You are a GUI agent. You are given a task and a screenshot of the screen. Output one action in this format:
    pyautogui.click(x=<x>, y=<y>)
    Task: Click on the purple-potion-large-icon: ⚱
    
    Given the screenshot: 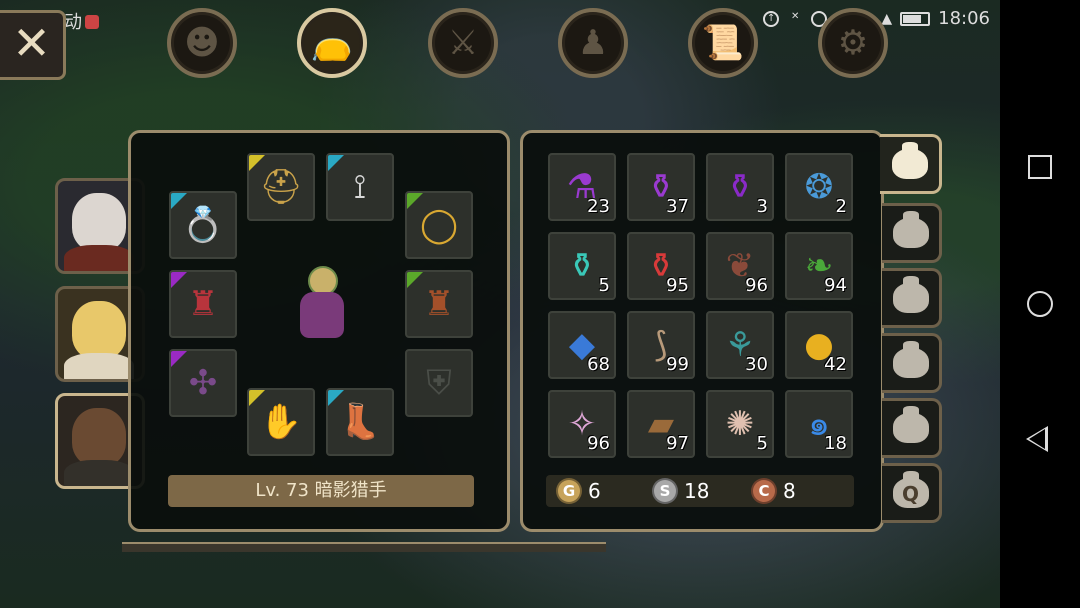 What is the action you would take?
    pyautogui.click(x=740, y=187)
    